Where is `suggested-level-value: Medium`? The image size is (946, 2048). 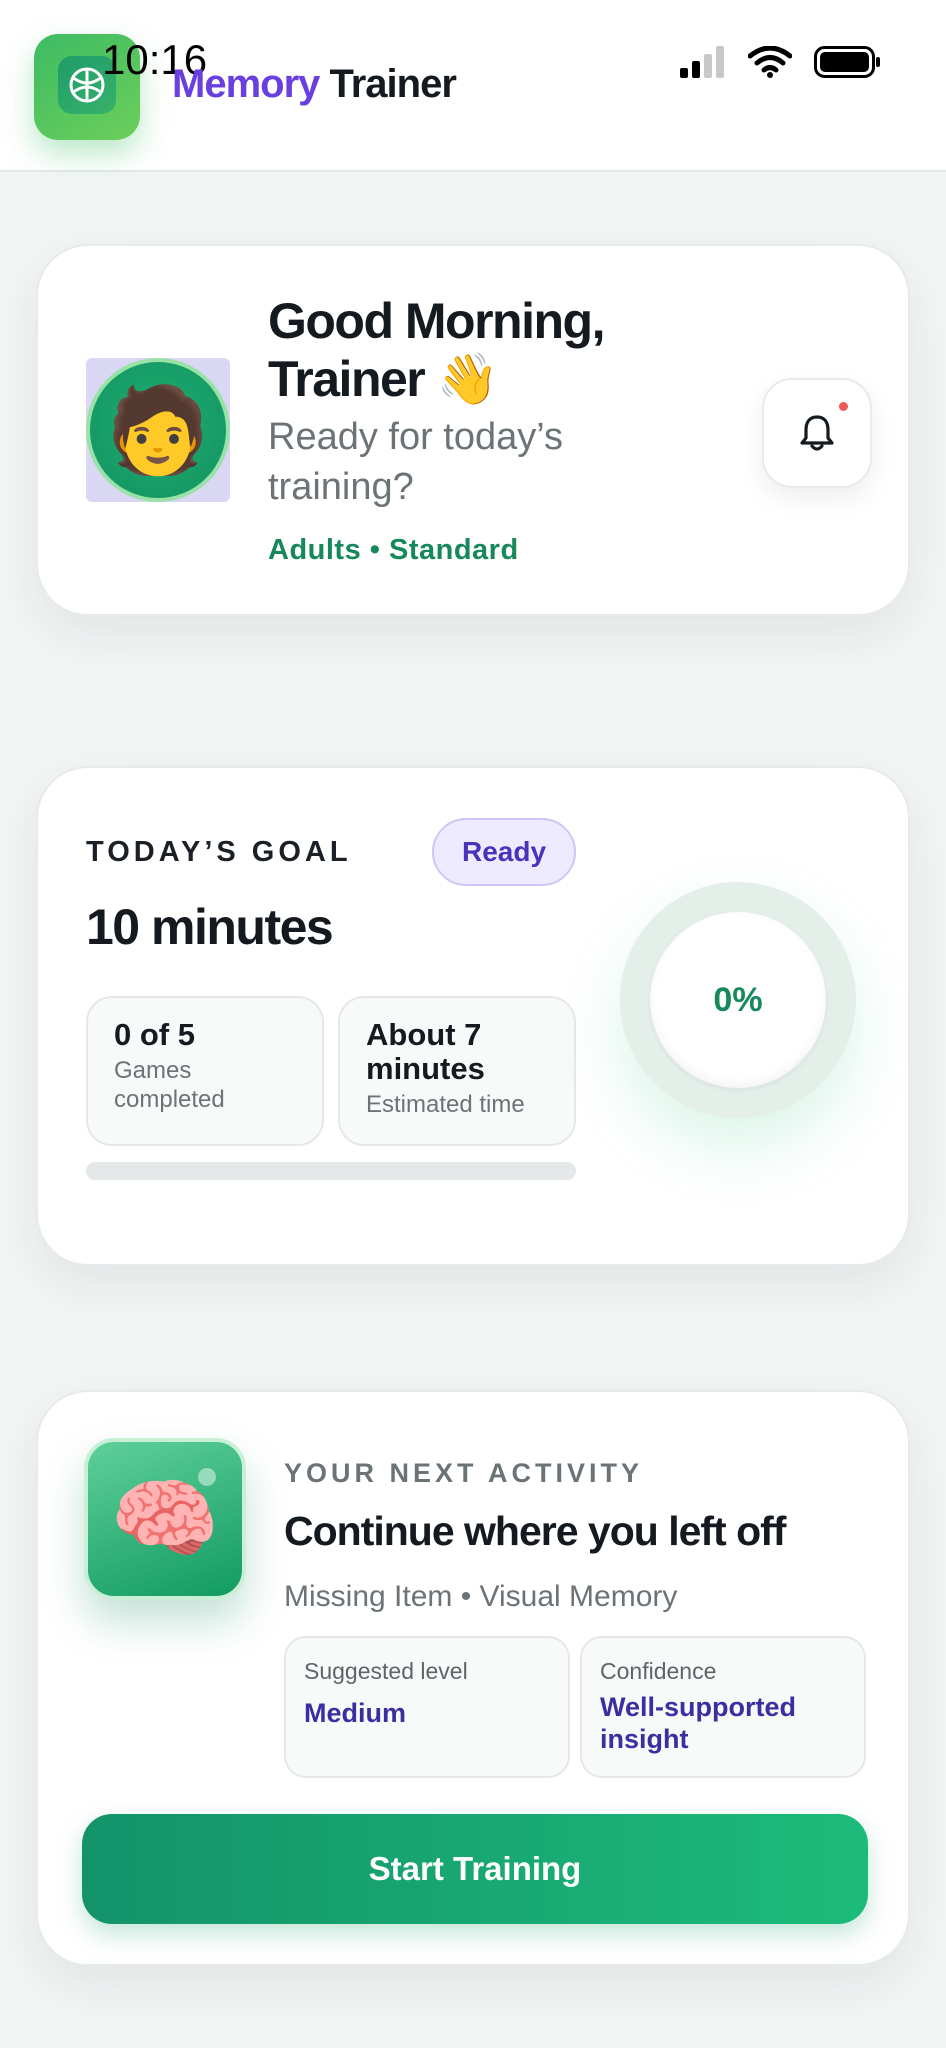
suggested-level-value: Medium is located at coordinates (355, 1713).